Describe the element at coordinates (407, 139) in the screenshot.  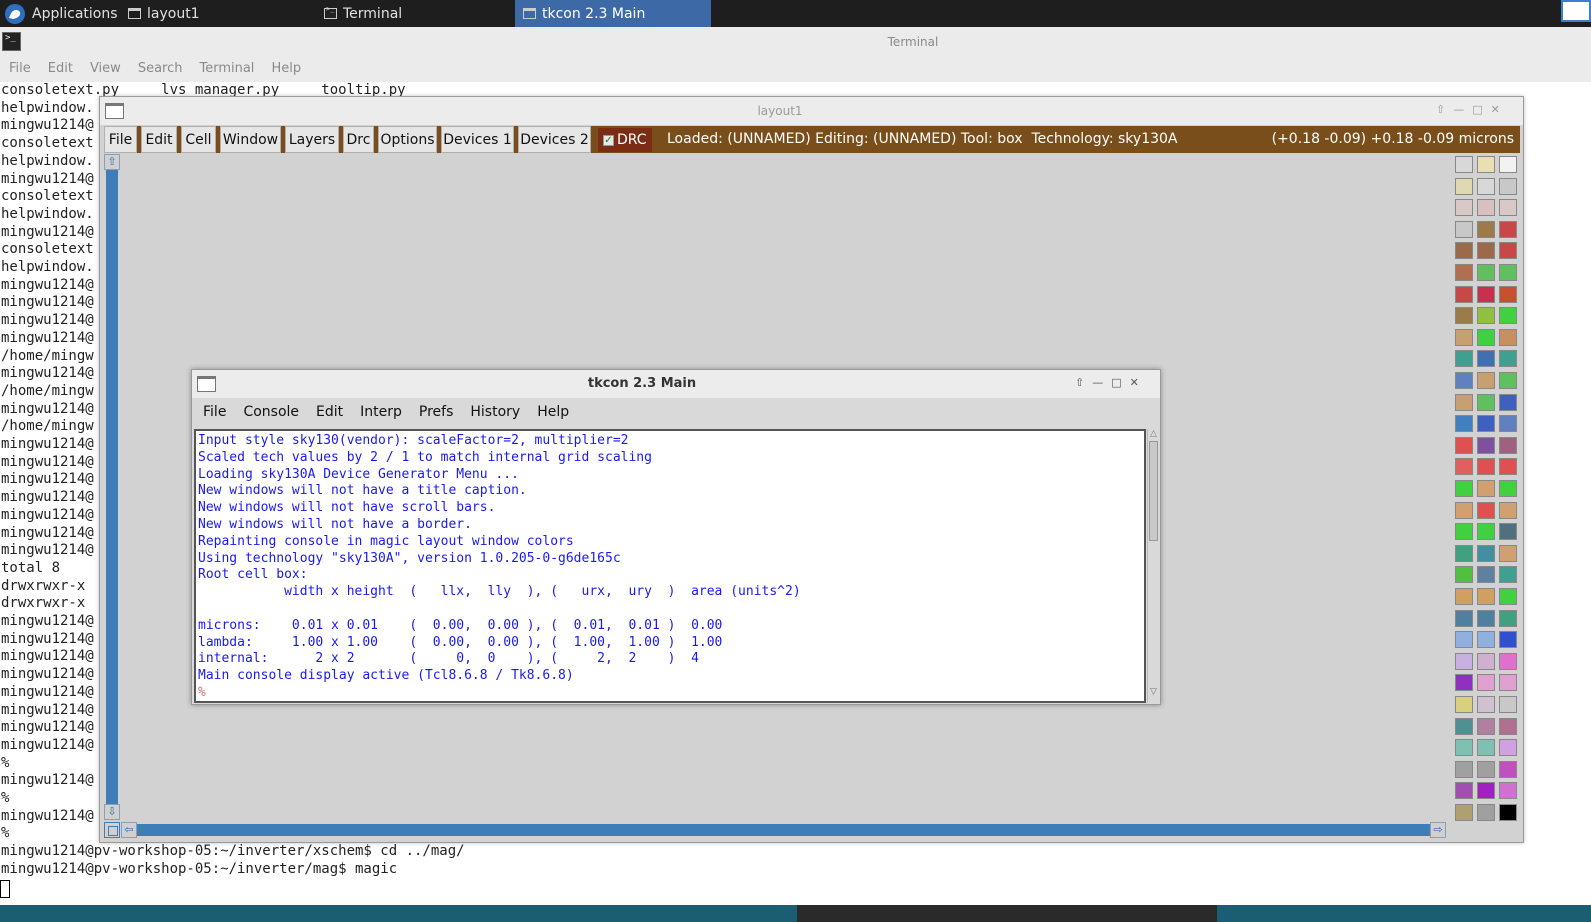
I see `layout-menu-options: Options` at that location.